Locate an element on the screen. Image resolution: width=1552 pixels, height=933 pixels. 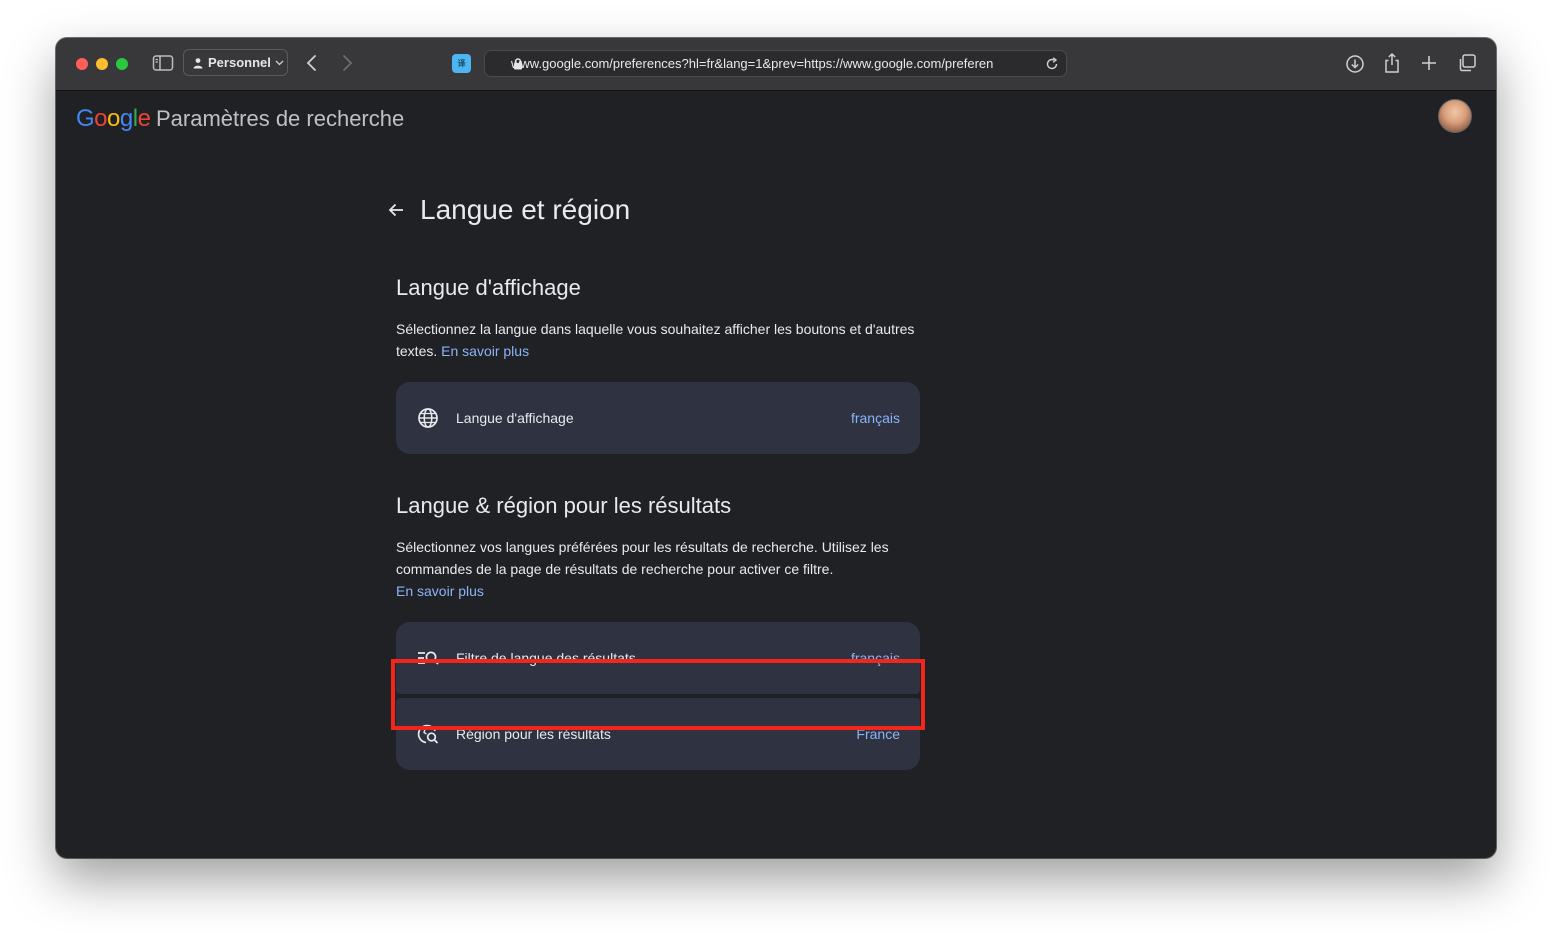
lock-icon is located at coordinates (518, 65).